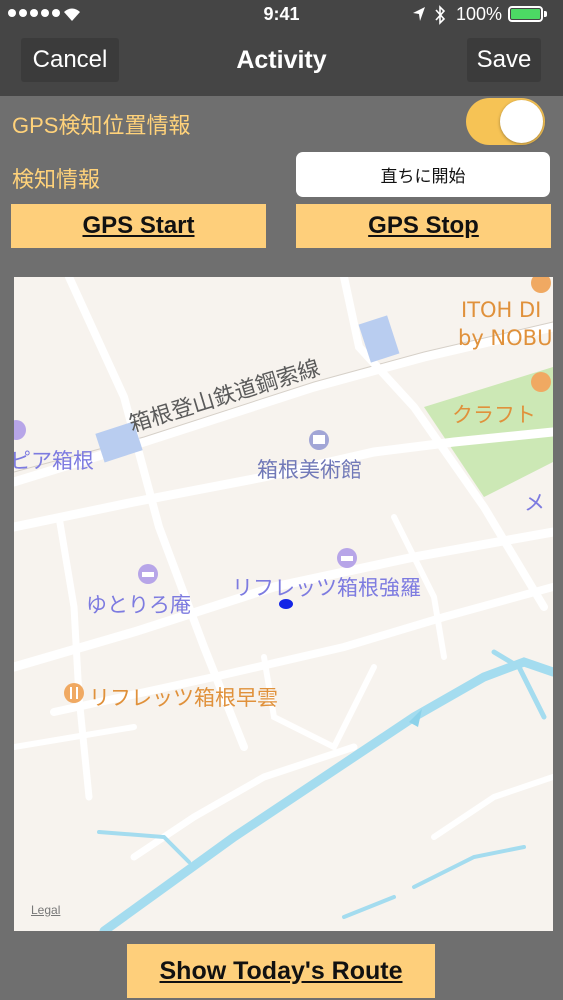  What do you see at coordinates (419, 14) in the screenshot?
I see `location-arrow-icon` at bounding box center [419, 14].